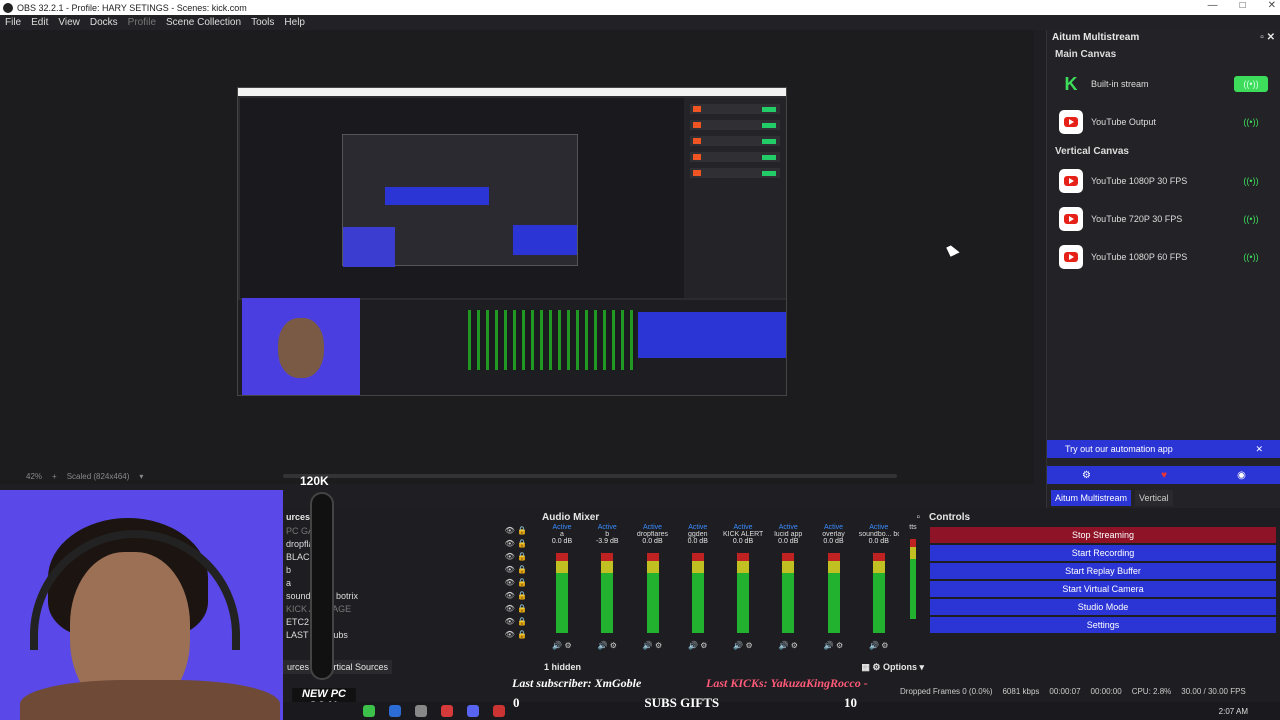 This screenshot has width=1280, height=720. Describe the element at coordinates (289, 569) in the screenshot. I see `source-label: b` at that location.